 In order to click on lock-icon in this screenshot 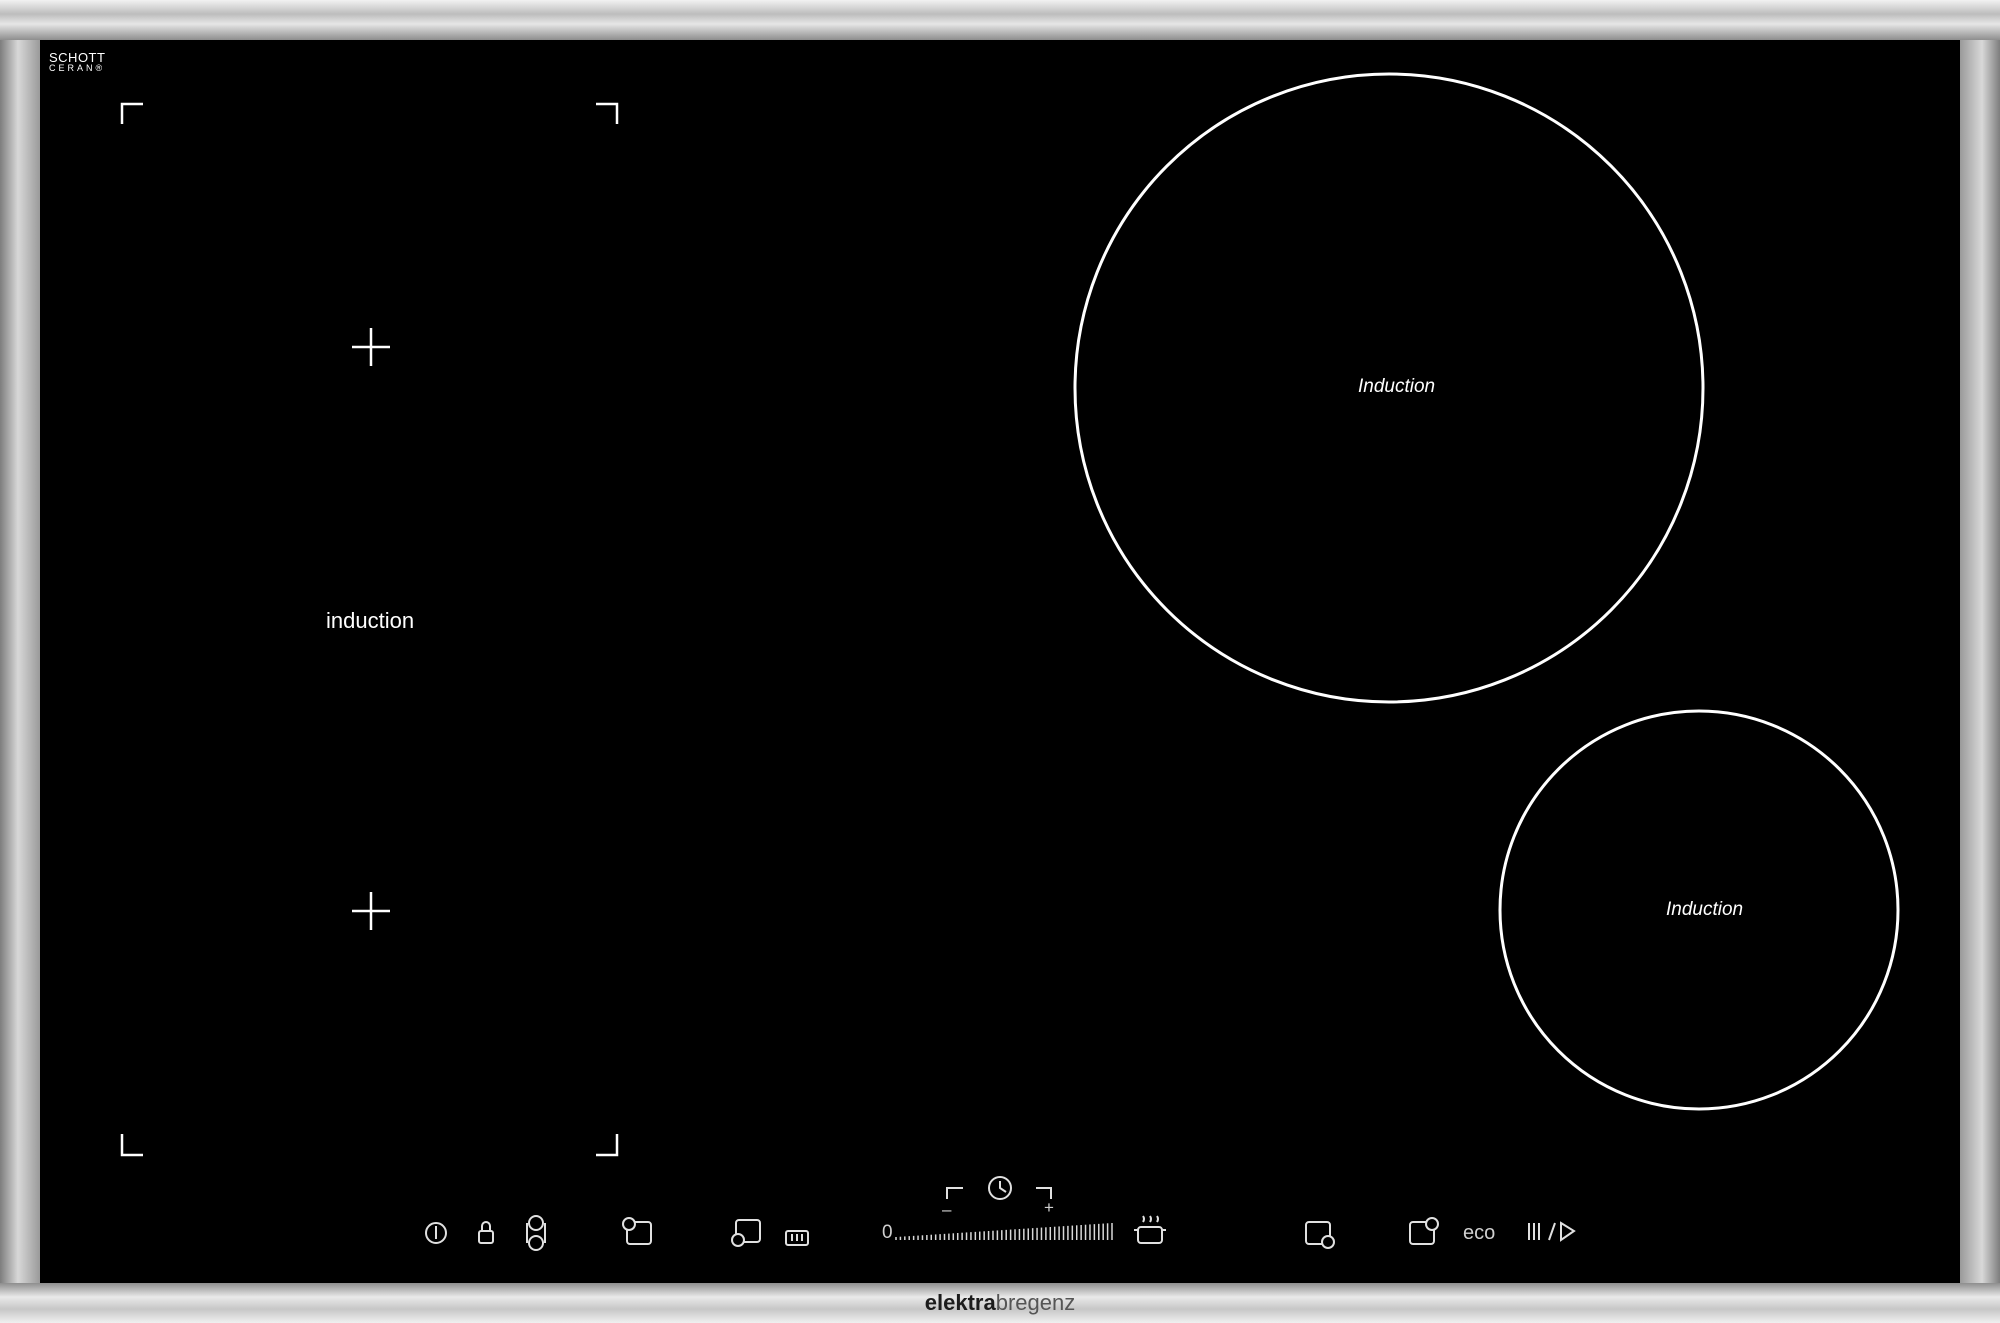, I will do `click(486, 1232)`.